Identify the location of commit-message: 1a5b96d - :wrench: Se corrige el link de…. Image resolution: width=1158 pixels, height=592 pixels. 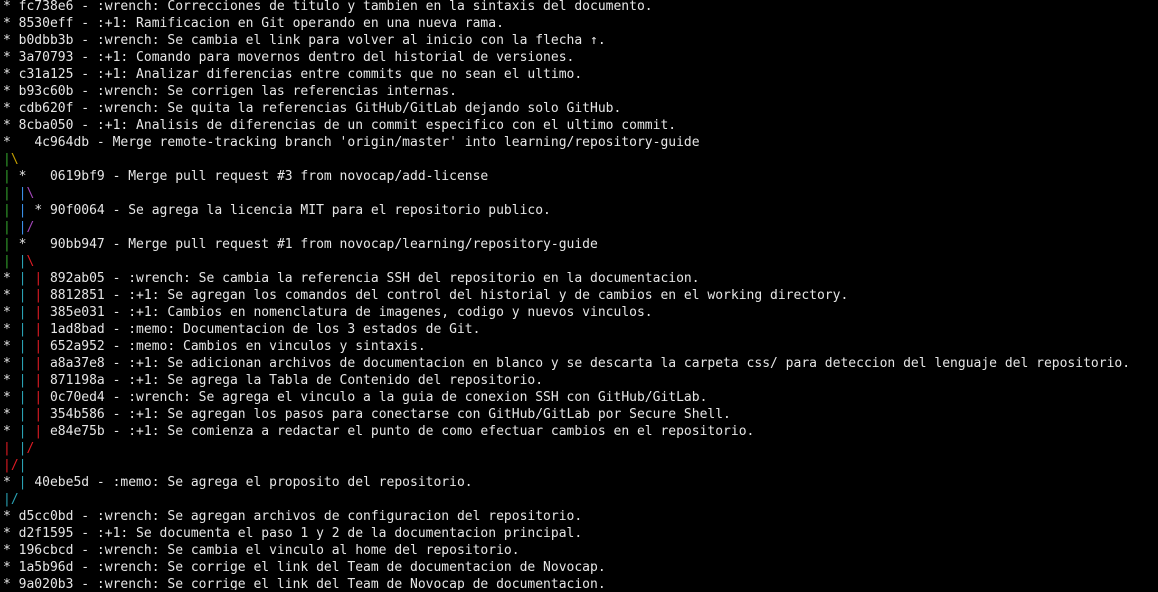
(312, 567).